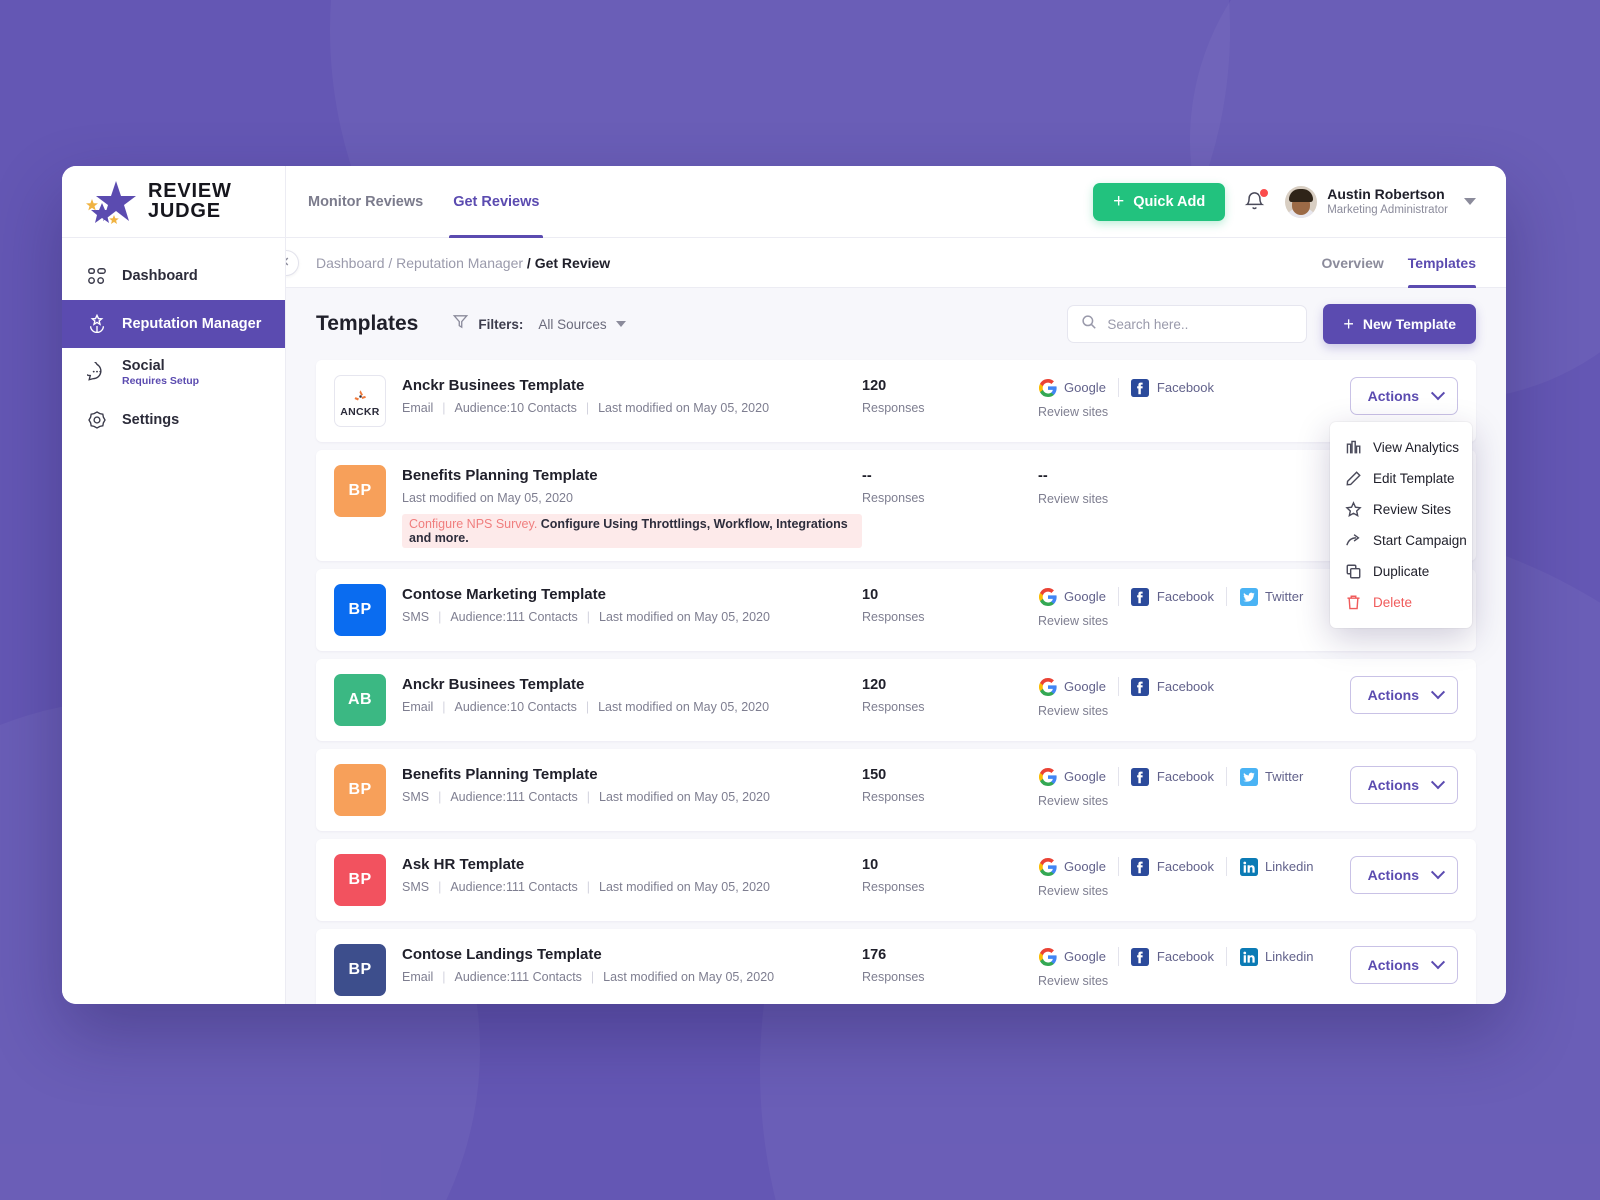 The image size is (1600, 1200). What do you see at coordinates (173, 276) in the screenshot?
I see `sidebar-item-dashboard: Dashboard` at bounding box center [173, 276].